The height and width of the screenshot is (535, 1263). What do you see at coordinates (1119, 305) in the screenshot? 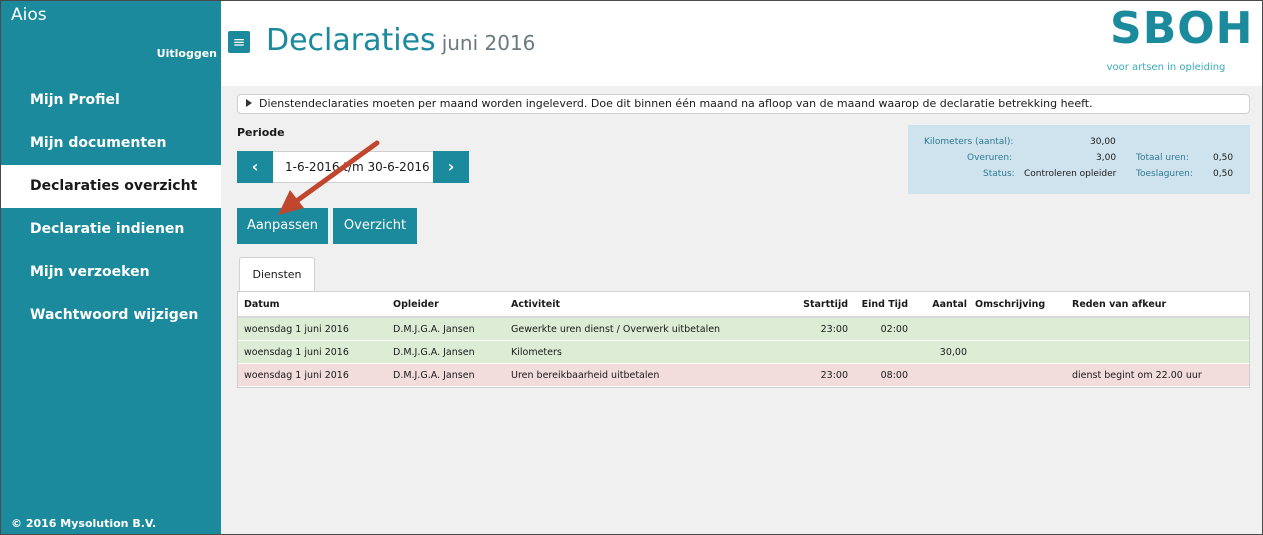
I see `header-reden: Reden van afkeur` at bounding box center [1119, 305].